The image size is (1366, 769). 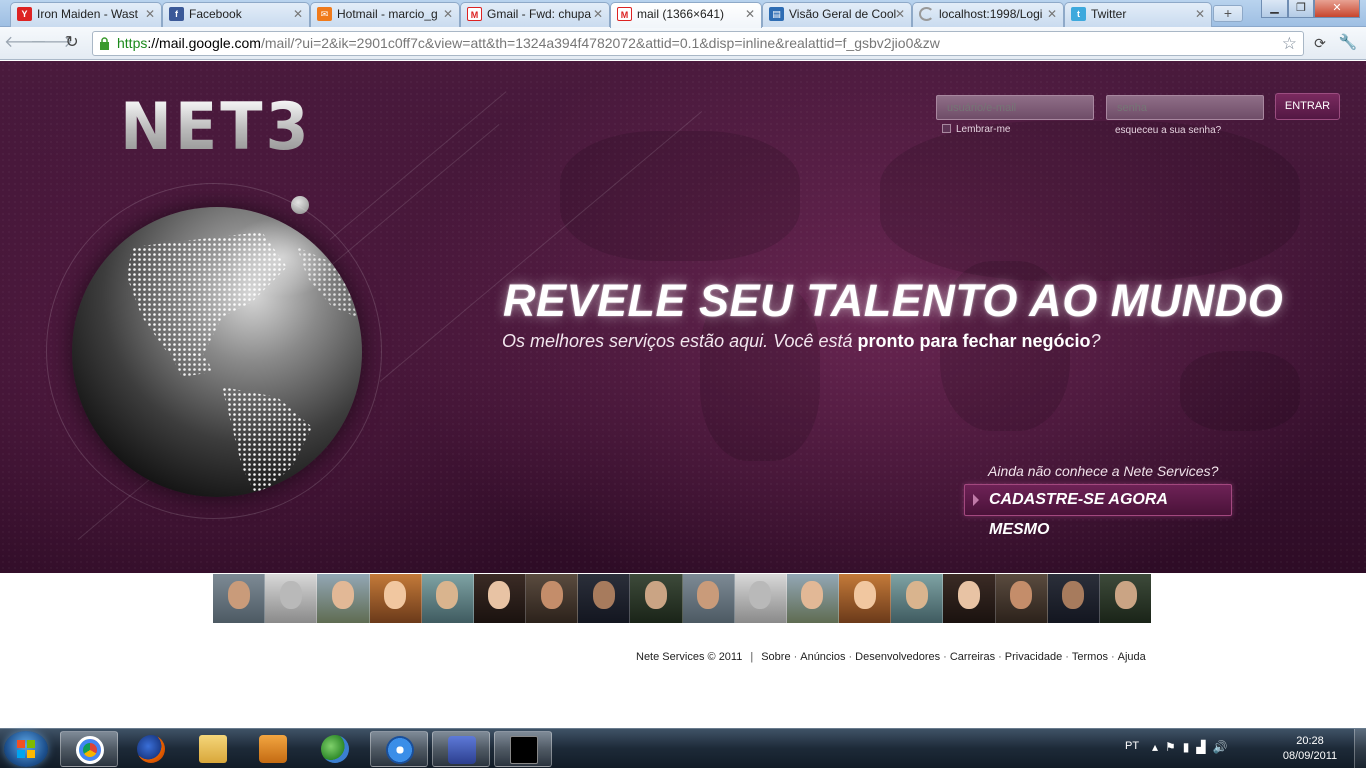 What do you see at coordinates (399, 749) in the screenshot?
I see `taskbar-app` at bounding box center [399, 749].